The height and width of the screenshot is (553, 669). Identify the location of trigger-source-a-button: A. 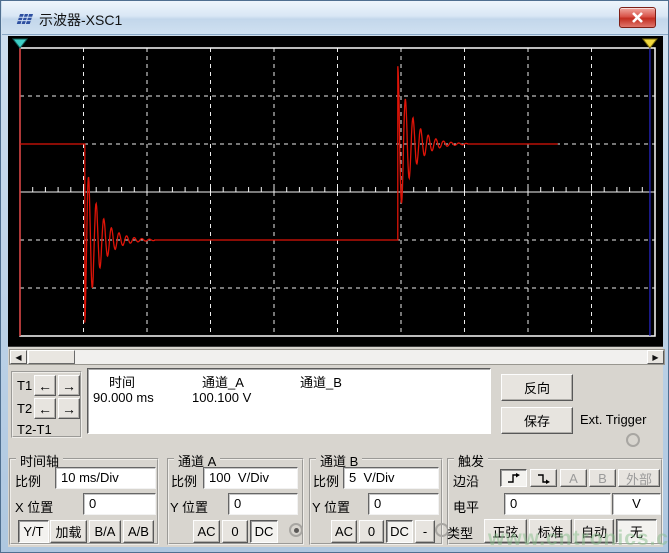
(573, 478).